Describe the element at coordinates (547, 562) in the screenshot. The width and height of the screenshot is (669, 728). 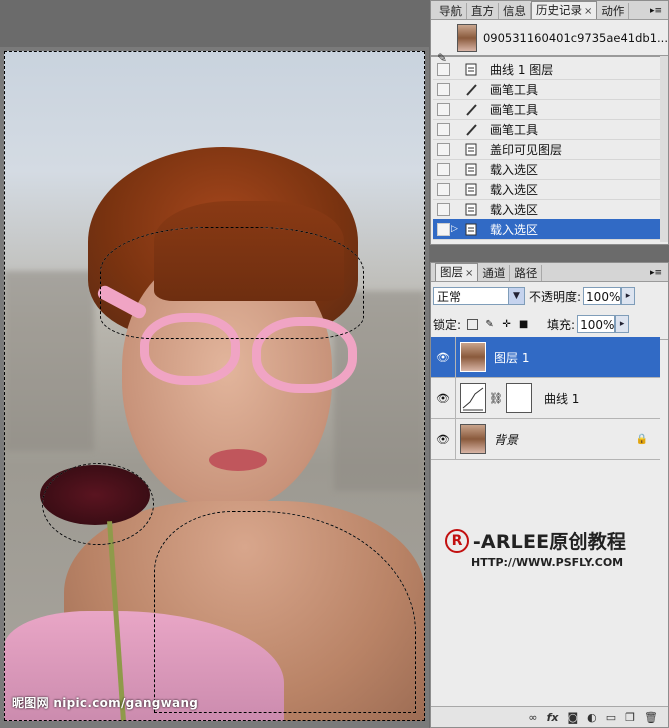
I see `watermark-url: HTTP://WWW.PSFLY.COM` at that location.